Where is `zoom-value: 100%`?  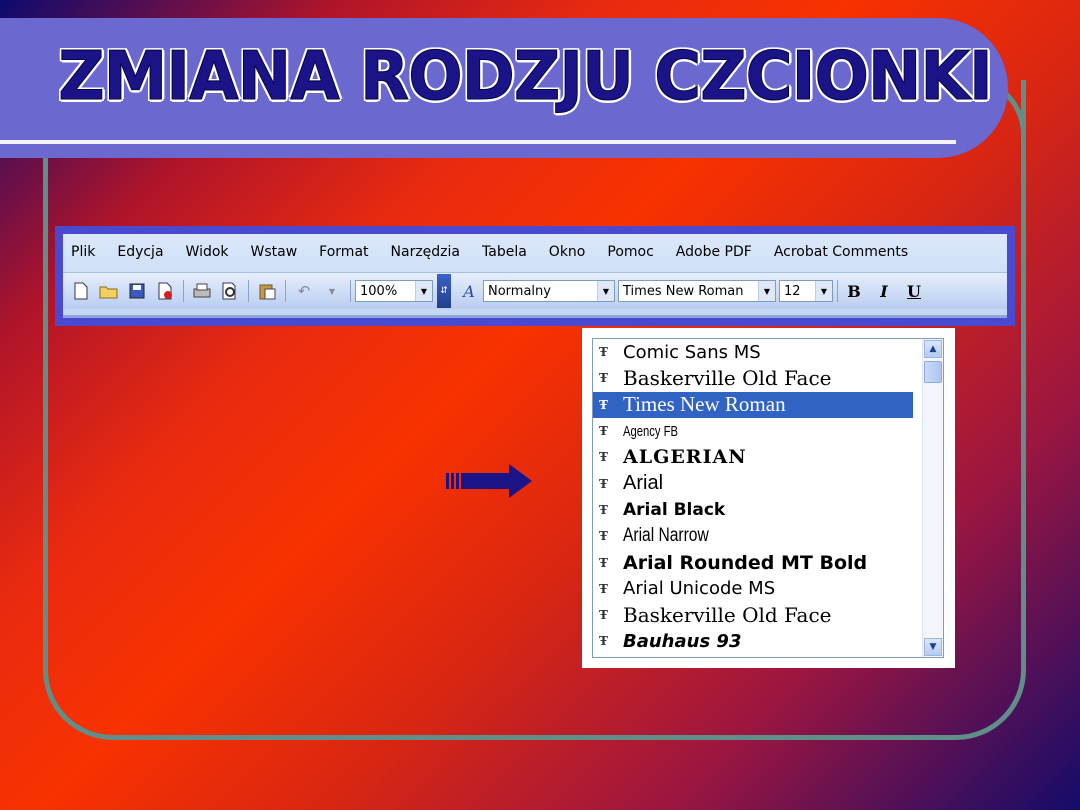 zoom-value: 100% is located at coordinates (379, 291).